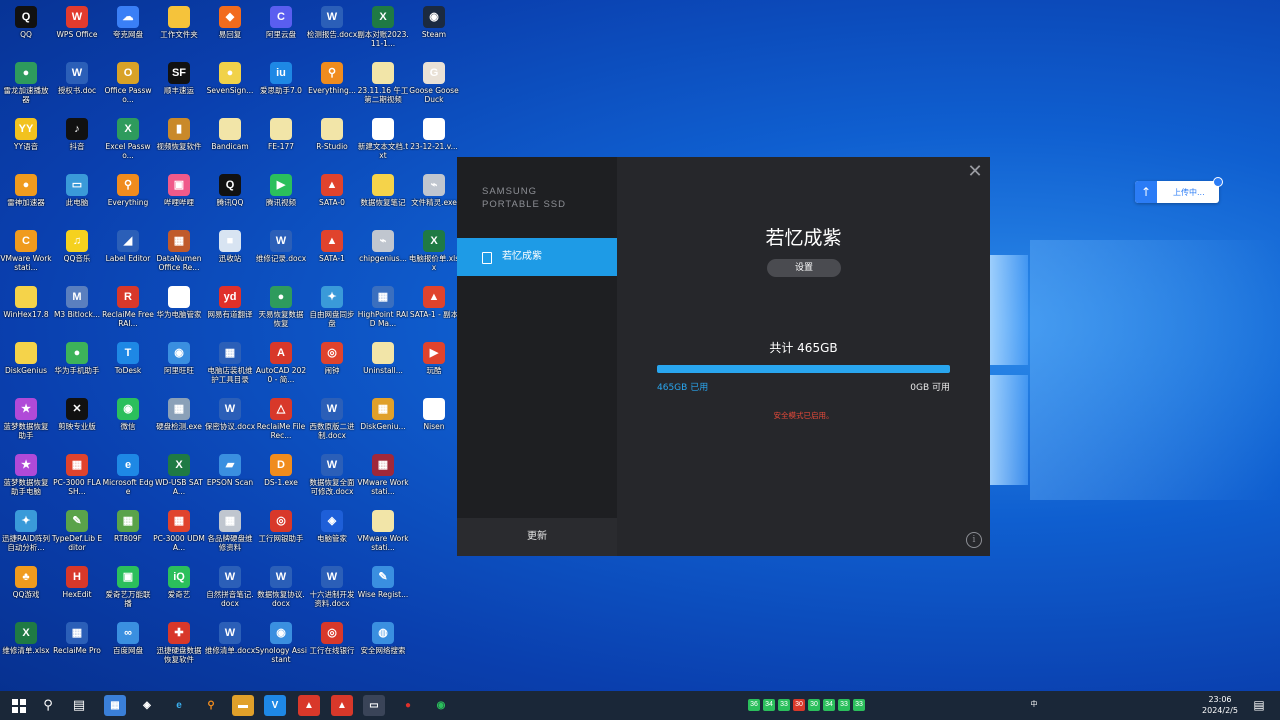  I want to click on desktop-icon: W WPS Office, so click(77, 31).